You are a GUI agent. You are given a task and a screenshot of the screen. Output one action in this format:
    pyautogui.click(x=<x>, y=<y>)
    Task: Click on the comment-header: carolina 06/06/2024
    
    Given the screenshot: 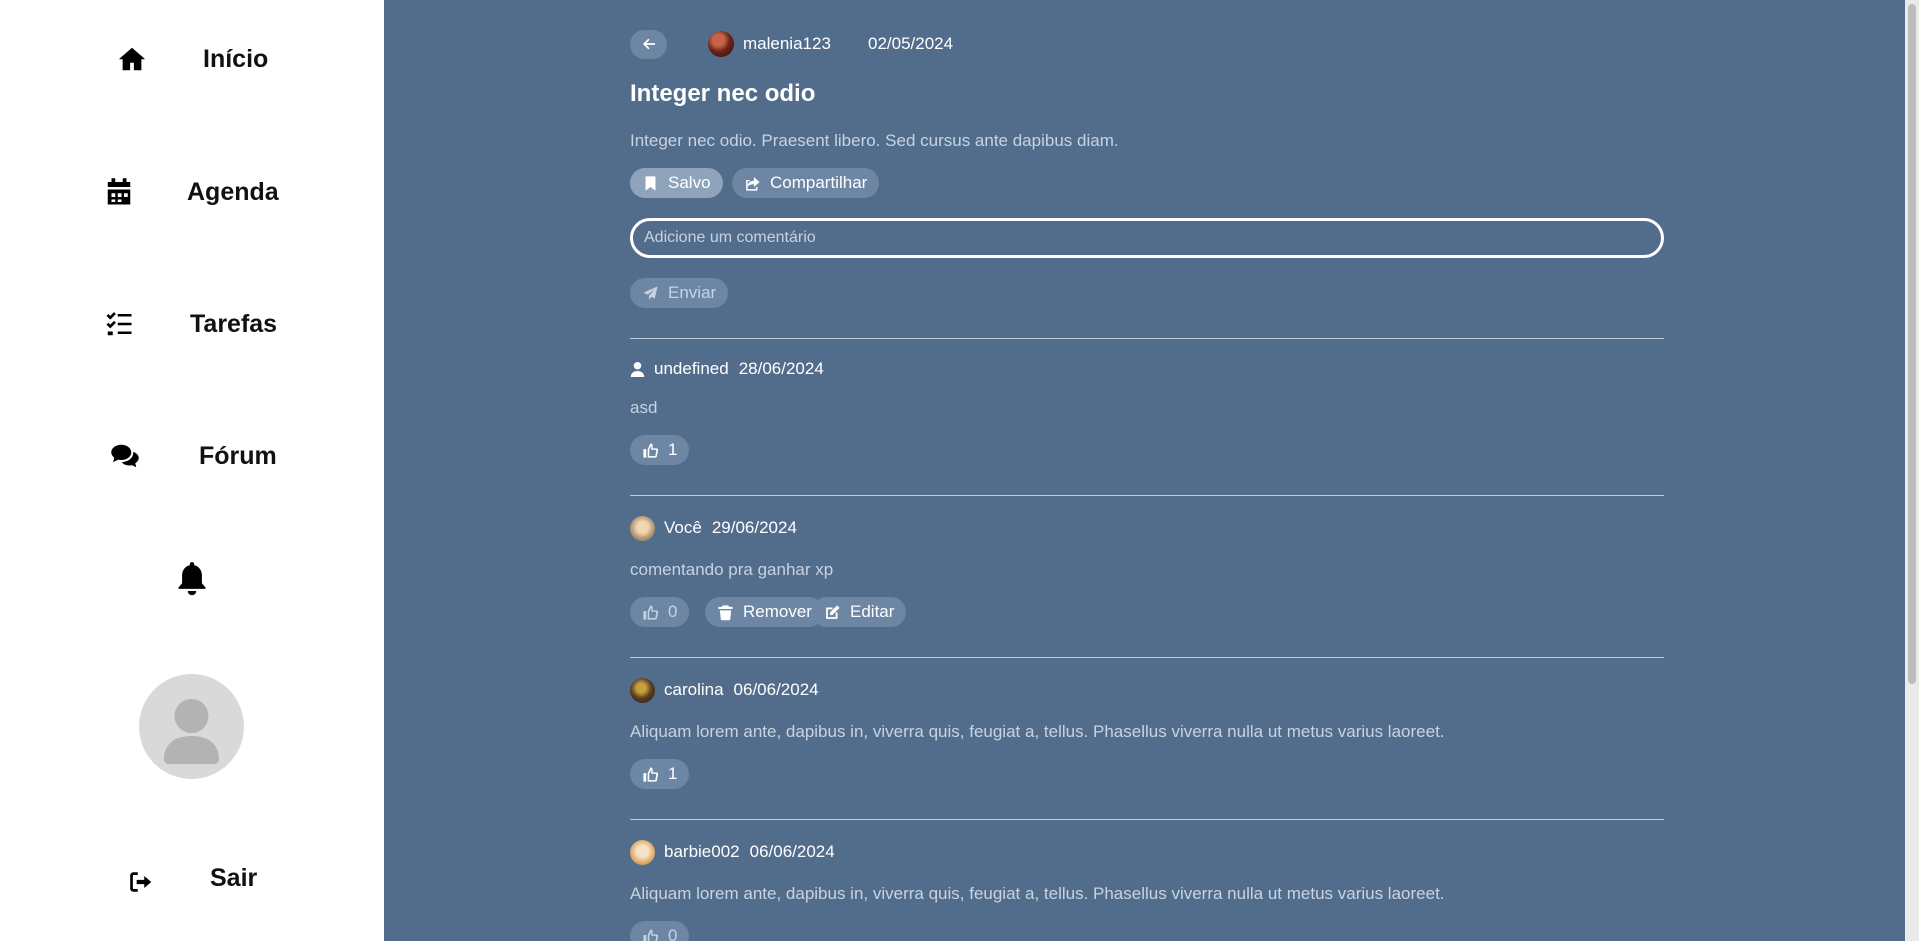 What is the action you would take?
    pyautogui.click(x=724, y=690)
    